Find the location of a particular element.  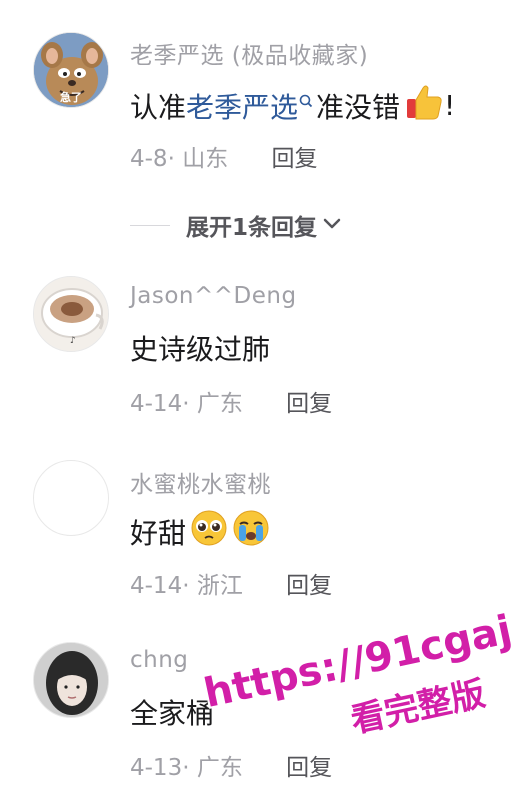

comment-username: chng is located at coordinates (159, 660).